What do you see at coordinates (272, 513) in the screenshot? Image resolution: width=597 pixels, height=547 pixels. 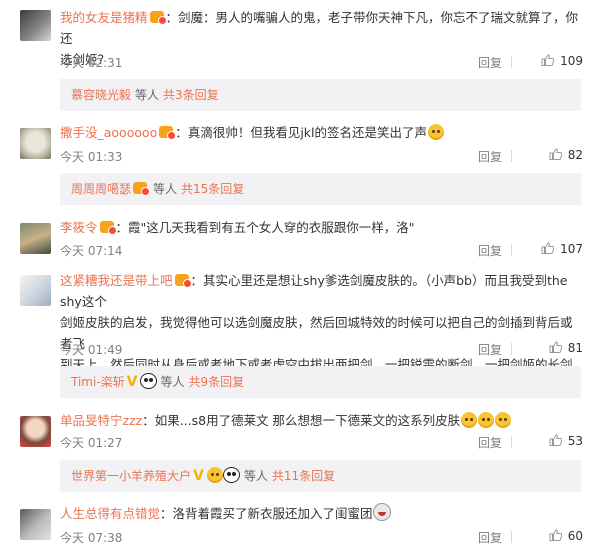 I see `comment-text: 洛背着霞买了新衣服还加入了闺蜜团` at bounding box center [272, 513].